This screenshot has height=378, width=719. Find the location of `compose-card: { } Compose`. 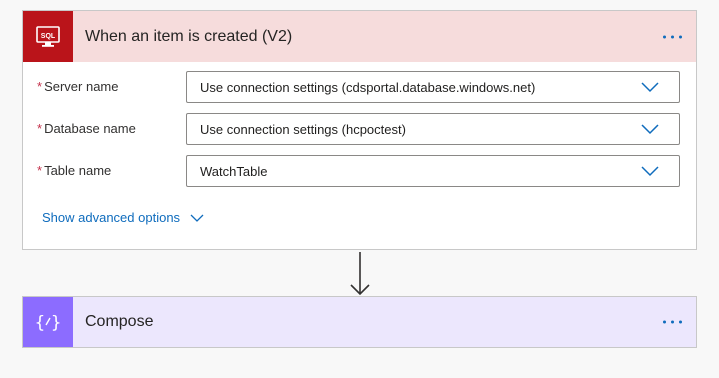

compose-card: { } Compose is located at coordinates (359, 322).